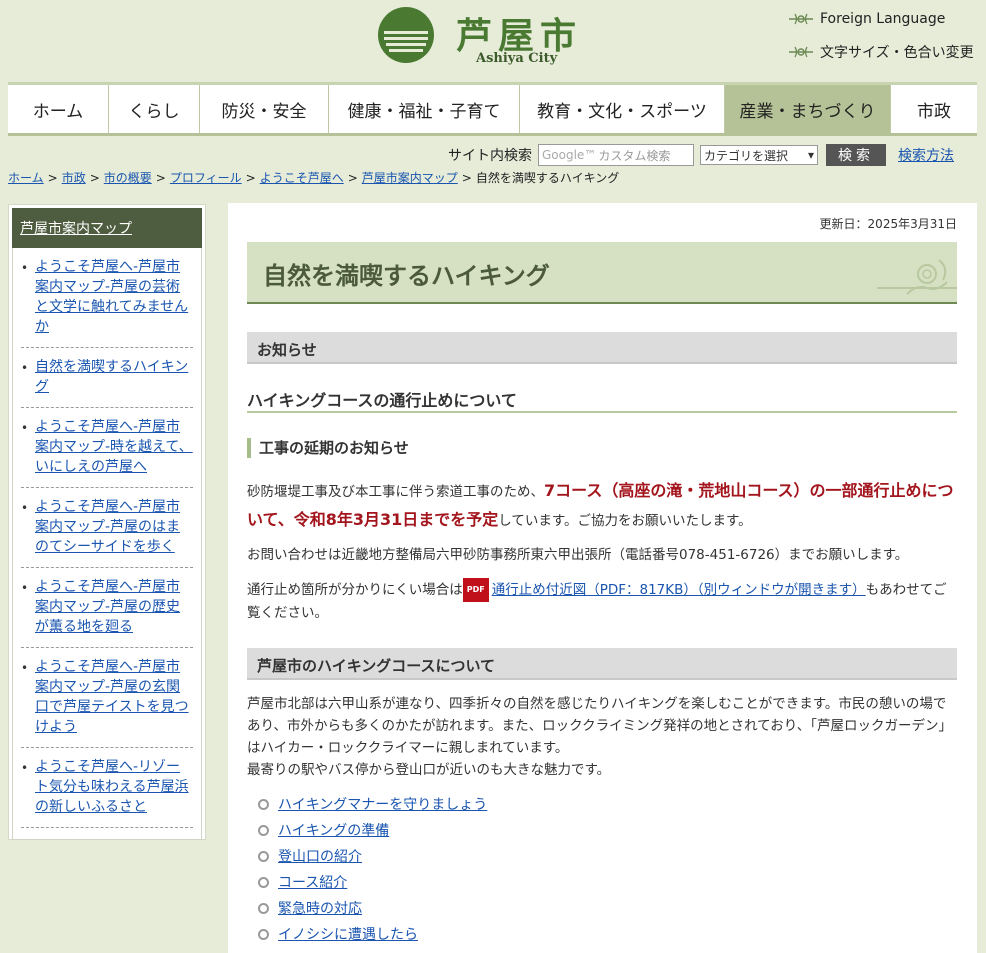 Image resolution: width=986 pixels, height=953 pixels. I want to click on notice-heading: お知らせ, so click(602, 348).